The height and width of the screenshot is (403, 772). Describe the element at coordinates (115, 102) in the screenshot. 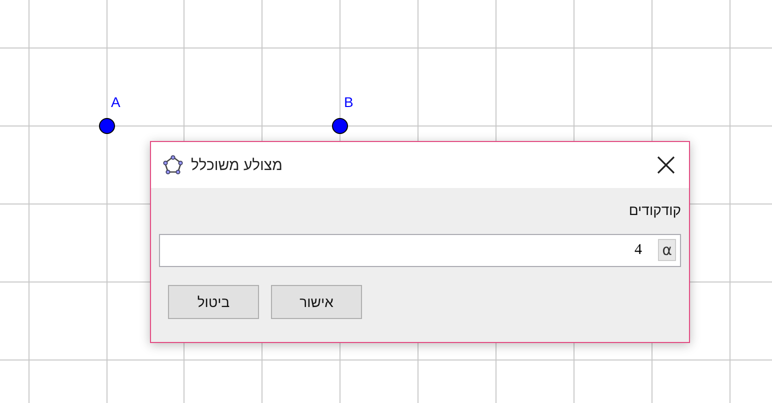

I see `point-label: A` at that location.